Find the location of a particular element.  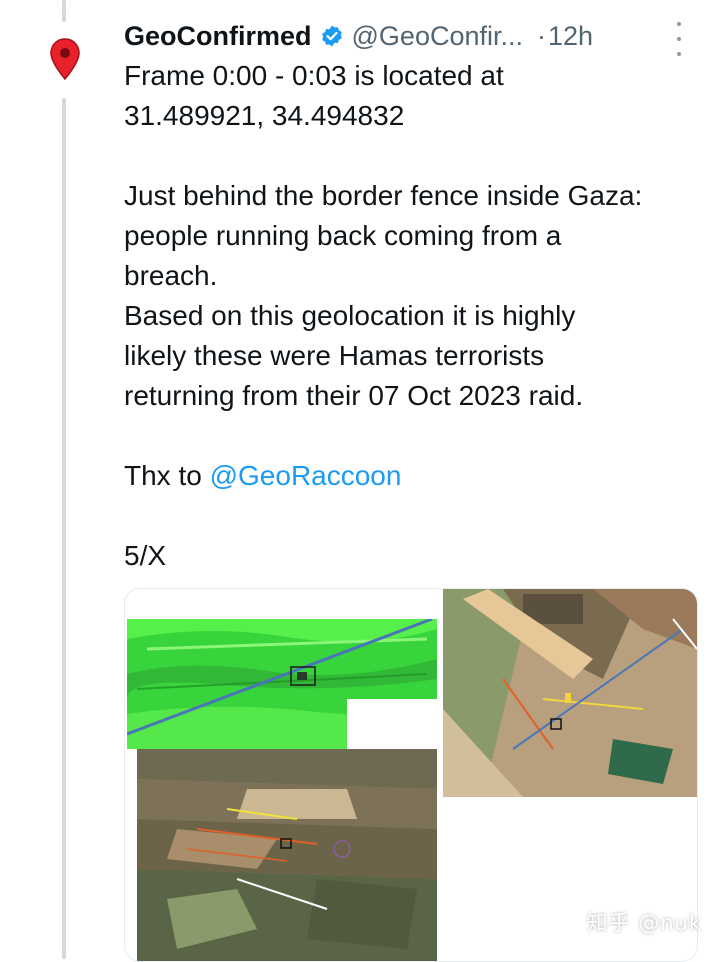

tweet-line: people running back coming from a is located at coordinates (343, 235).